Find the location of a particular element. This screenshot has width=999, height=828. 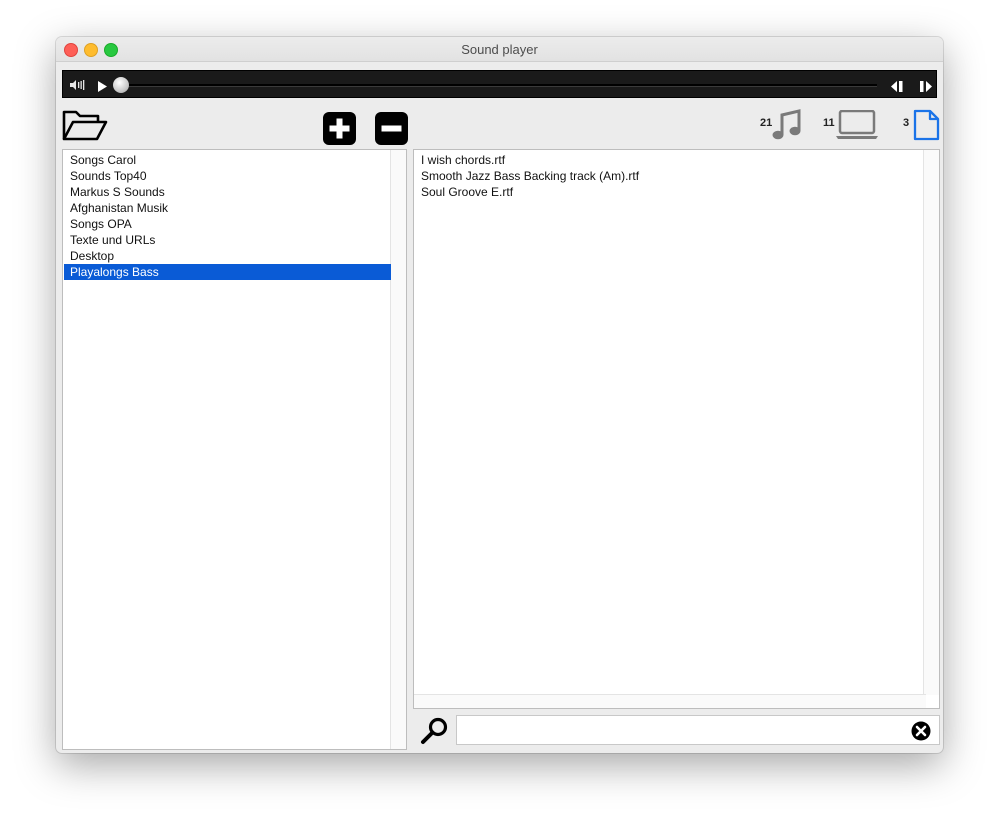

folder-list-item: Songs OPA is located at coordinates (227, 224).